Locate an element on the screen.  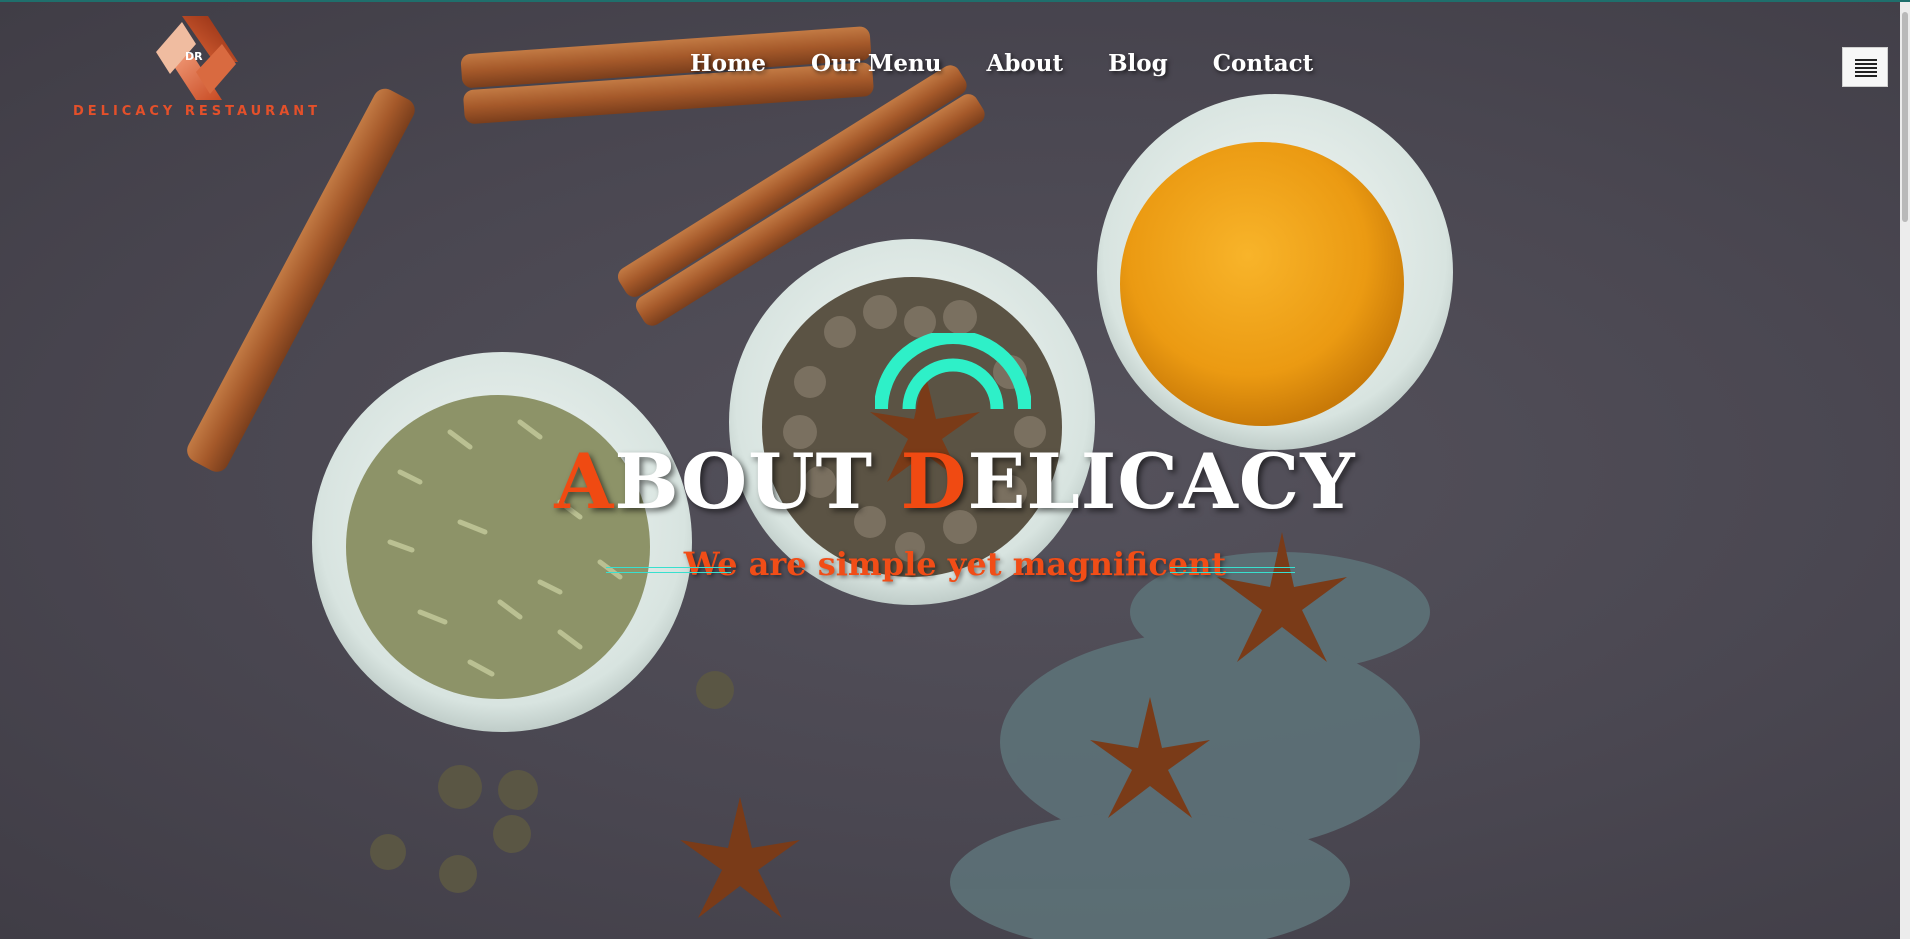
subtitle: We are simple yet magnificent is located at coordinates (955, 564).